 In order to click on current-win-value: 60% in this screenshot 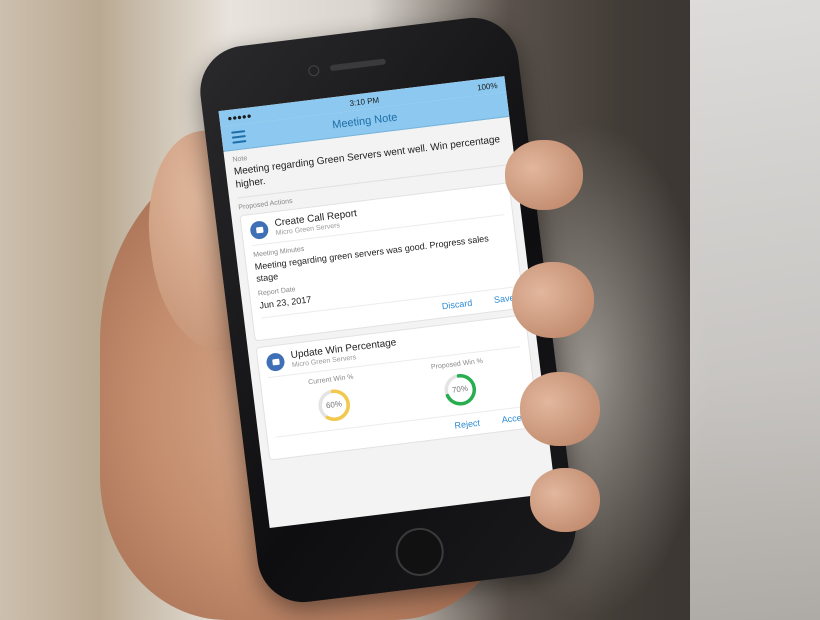, I will do `click(334, 405)`.